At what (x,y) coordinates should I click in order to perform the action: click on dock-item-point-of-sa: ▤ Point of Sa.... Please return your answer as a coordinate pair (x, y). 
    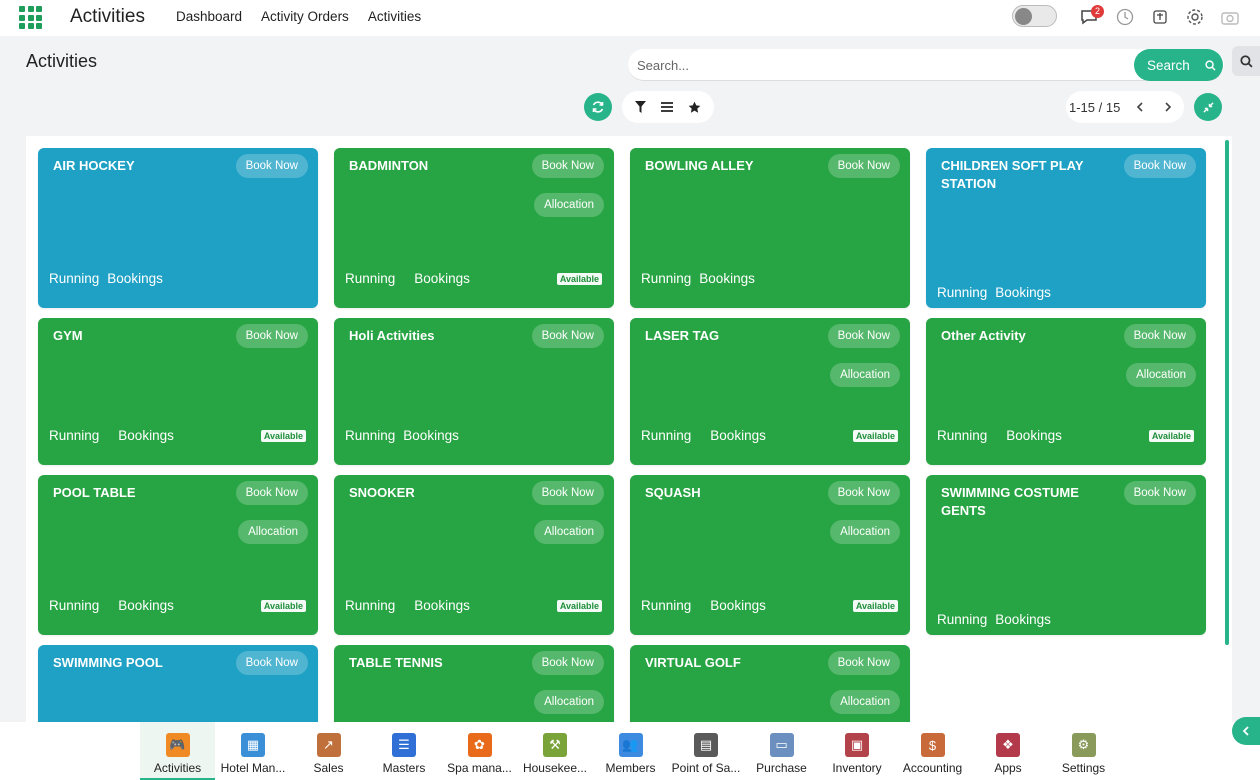
    Looking at the image, I should click on (706, 751).